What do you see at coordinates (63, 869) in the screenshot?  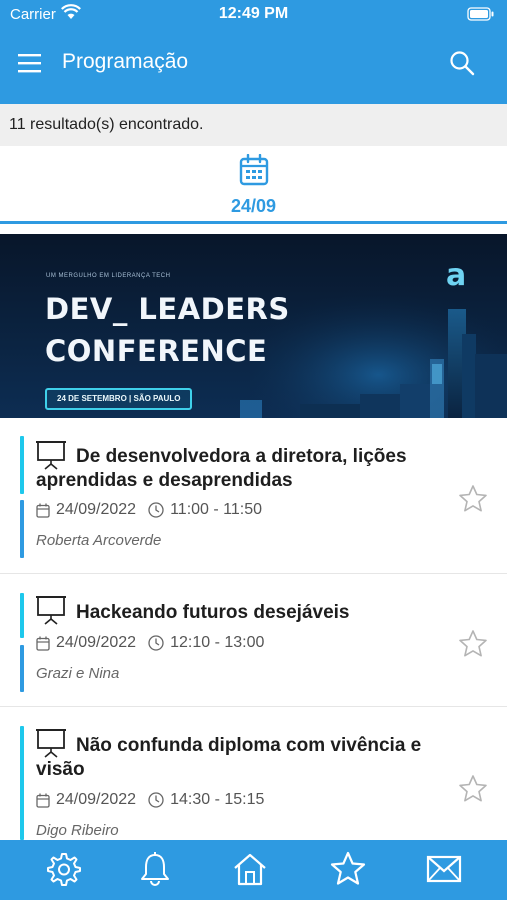 I see `settings-gear-icon` at bounding box center [63, 869].